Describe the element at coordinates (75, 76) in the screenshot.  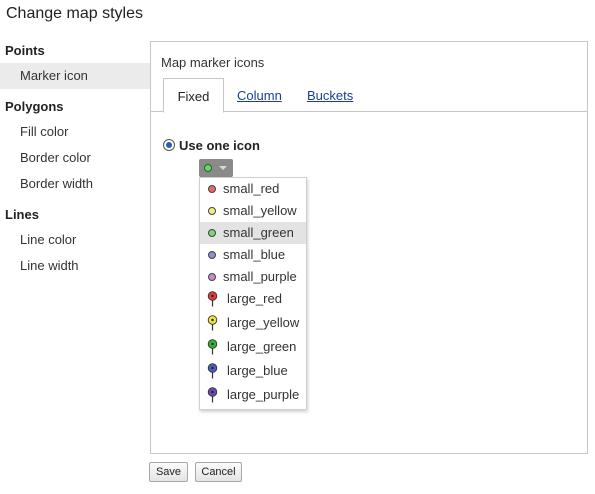
I see `sidebar-item-marker-icon: Marker icon` at that location.